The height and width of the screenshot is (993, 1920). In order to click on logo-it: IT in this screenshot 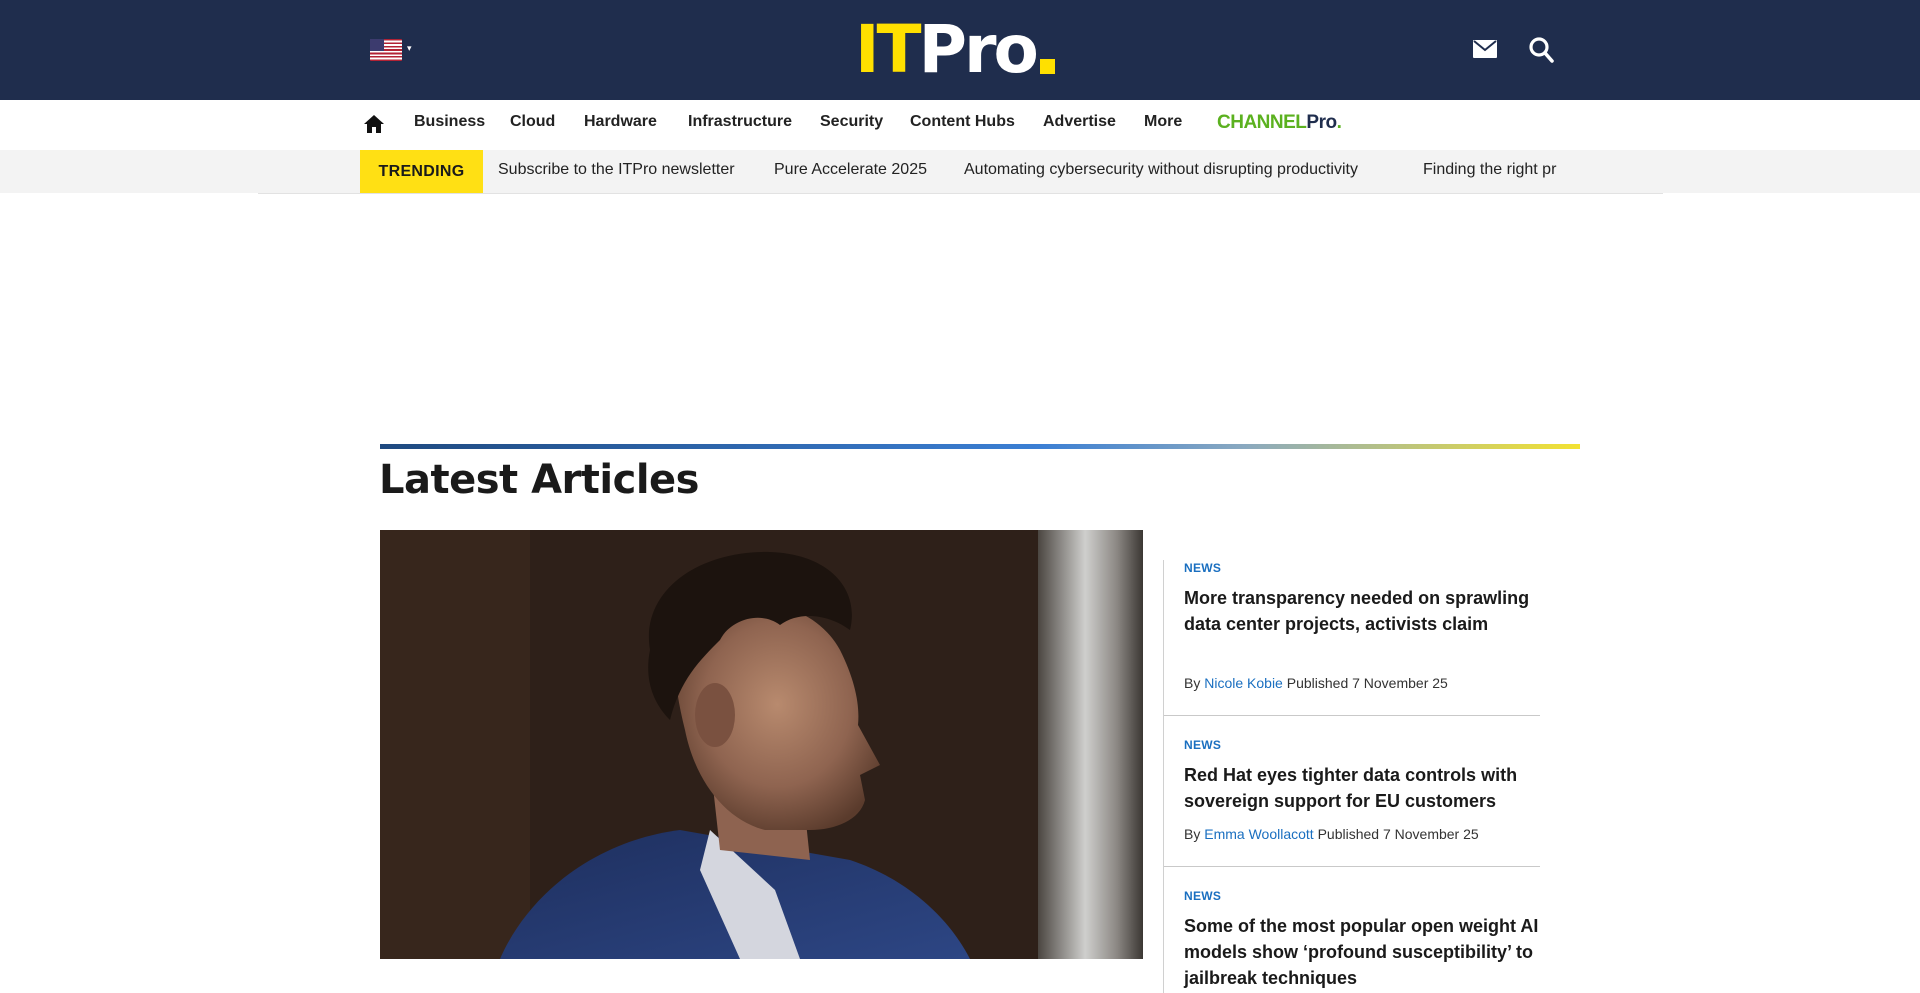, I will do `click(888, 49)`.